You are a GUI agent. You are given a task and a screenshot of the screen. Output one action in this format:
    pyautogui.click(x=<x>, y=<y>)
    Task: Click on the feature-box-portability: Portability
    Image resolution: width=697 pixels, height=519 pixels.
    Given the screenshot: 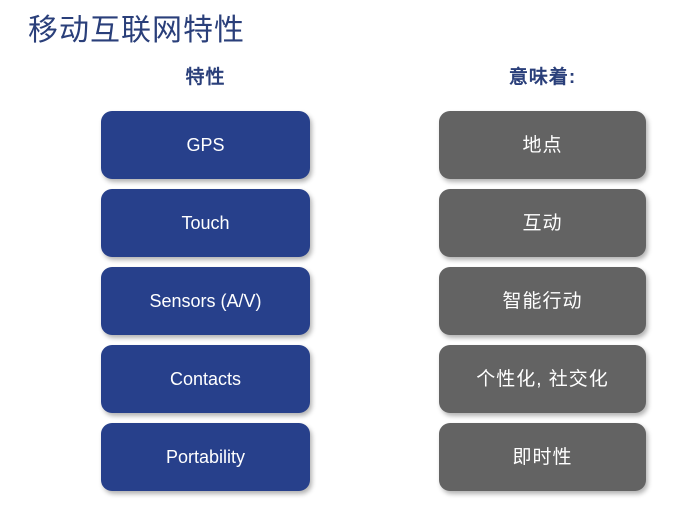 What is the action you would take?
    pyautogui.click(x=205, y=457)
    